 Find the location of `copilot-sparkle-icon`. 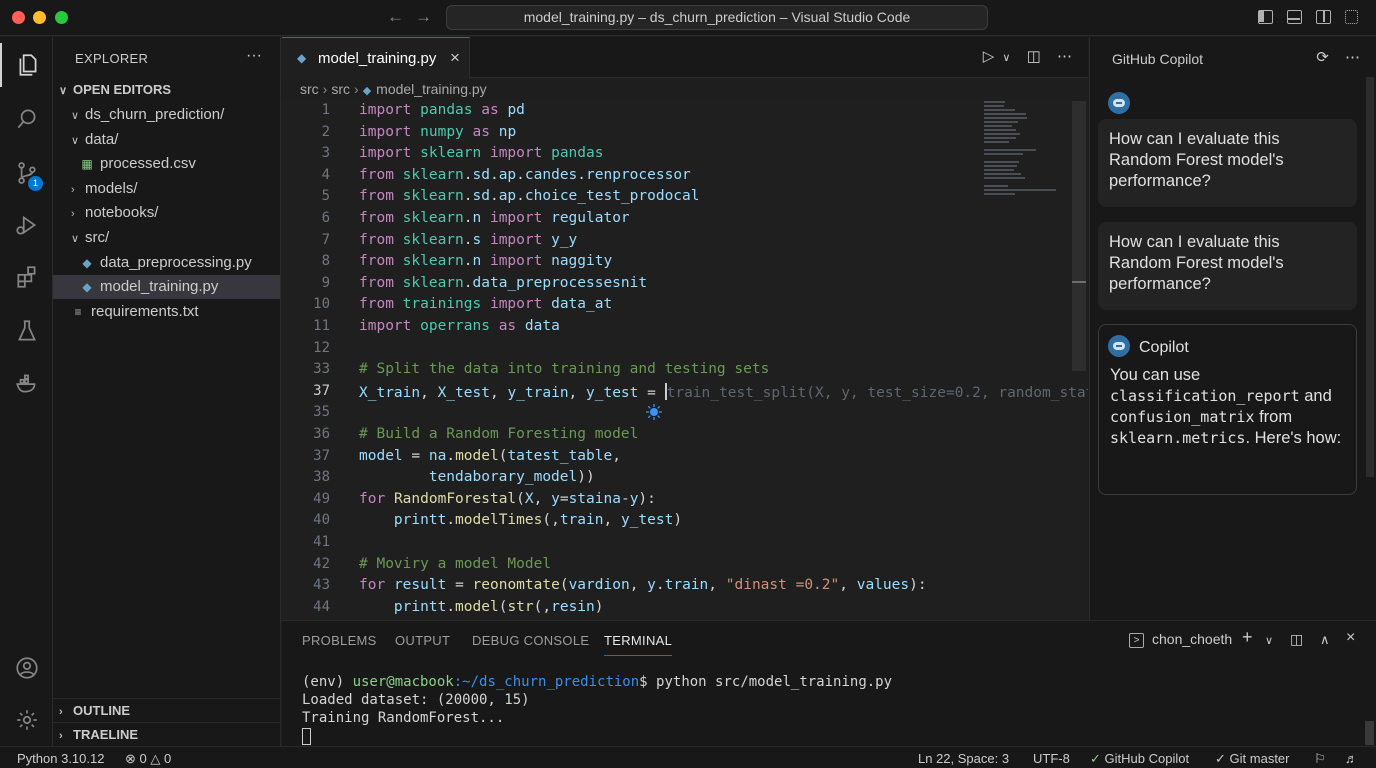

copilot-sparkle-icon is located at coordinates (654, 412).